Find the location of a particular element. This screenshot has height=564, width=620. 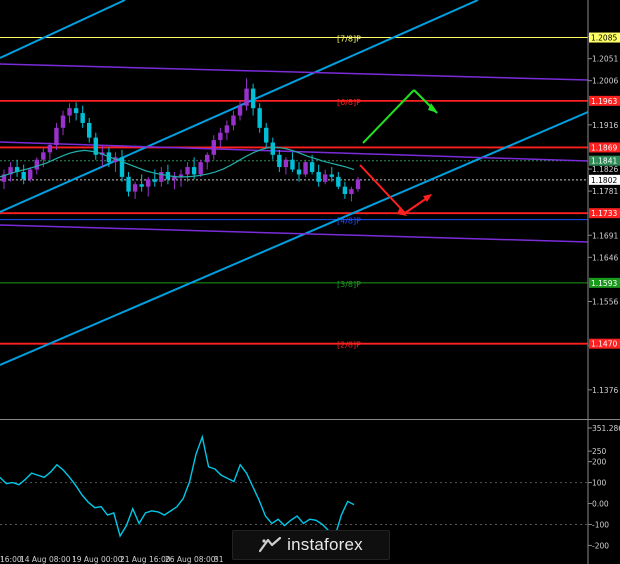

price-tag-label: 1.1470 is located at coordinates (604, 344).